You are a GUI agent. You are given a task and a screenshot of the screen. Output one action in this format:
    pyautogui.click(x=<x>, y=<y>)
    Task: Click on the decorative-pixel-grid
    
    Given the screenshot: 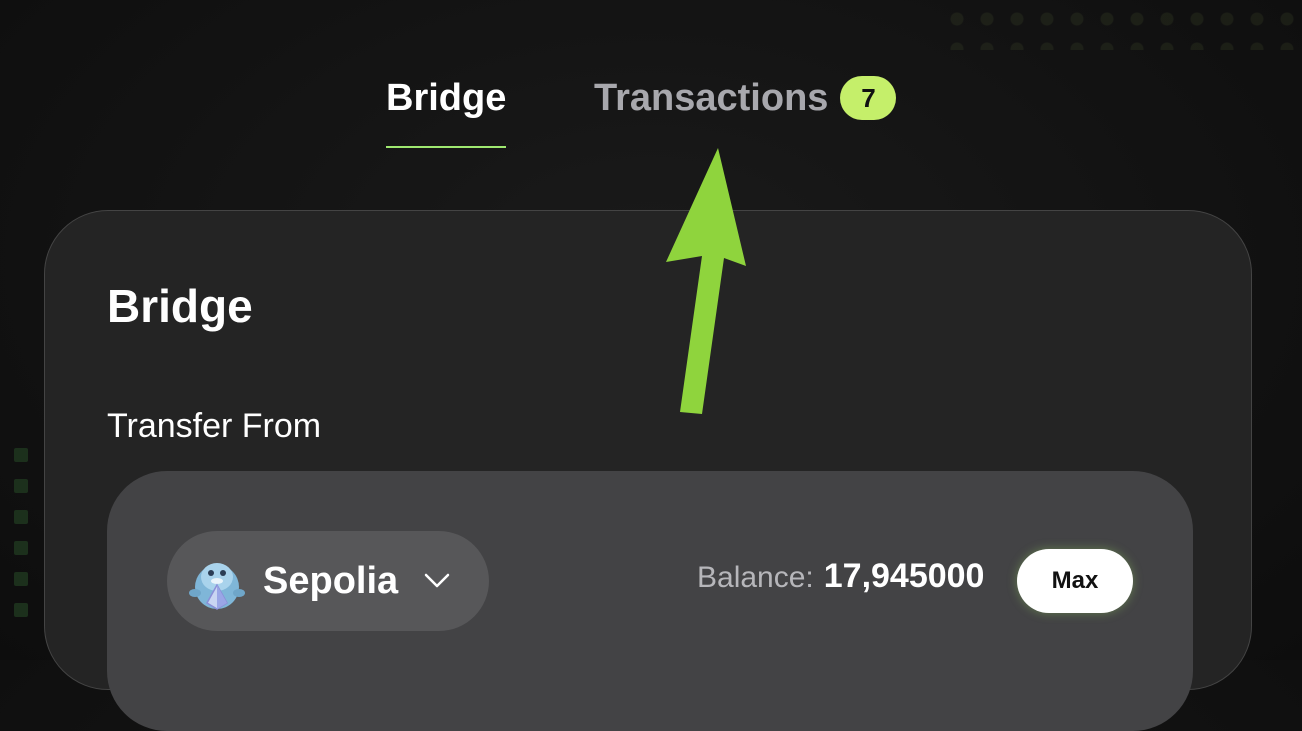 What is the action you would take?
    pyautogui.click(x=1122, y=27)
    